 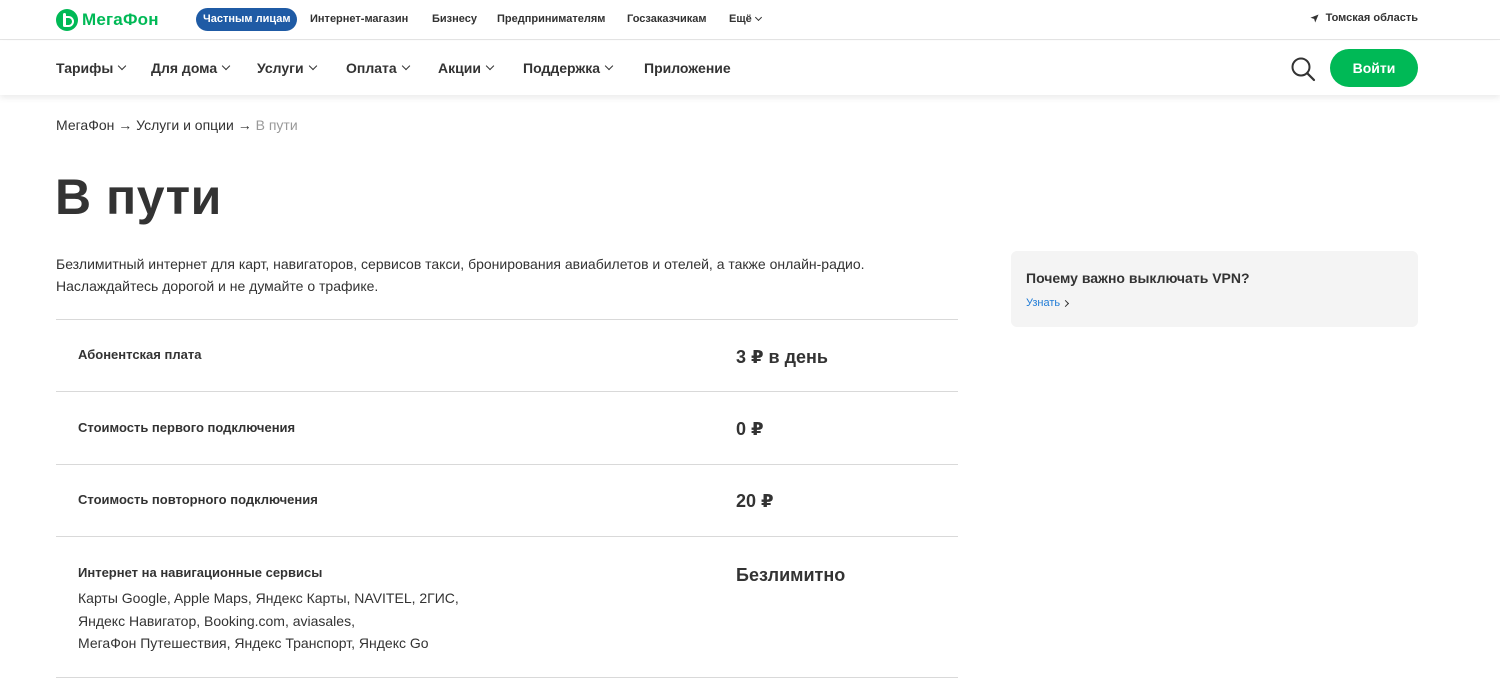 I want to click on param-label: Интернет на навигационные сервисы, so click(x=200, y=572).